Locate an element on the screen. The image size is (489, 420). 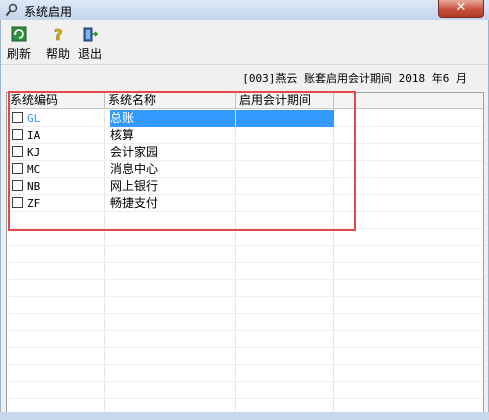
table-row: NB 网上银行 is located at coordinates (245, 186).